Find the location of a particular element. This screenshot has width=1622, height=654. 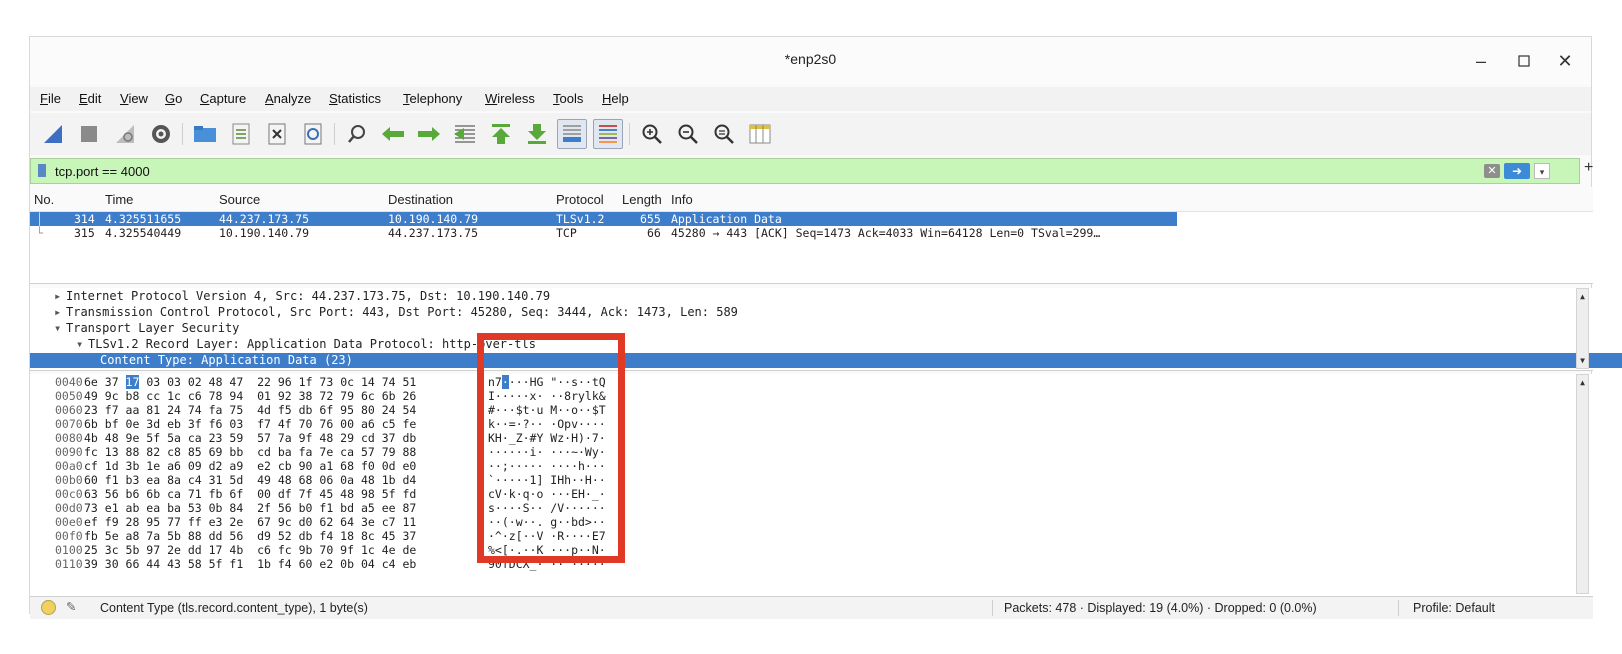

reload-icon is located at coordinates (313, 134).